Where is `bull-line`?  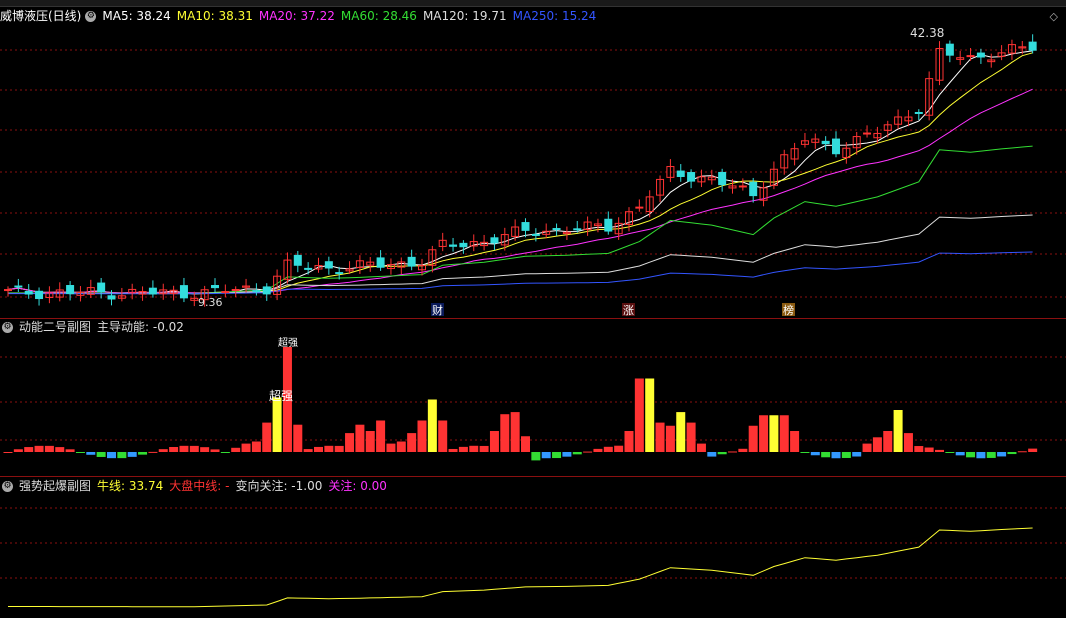 bull-line is located at coordinates (520, 567).